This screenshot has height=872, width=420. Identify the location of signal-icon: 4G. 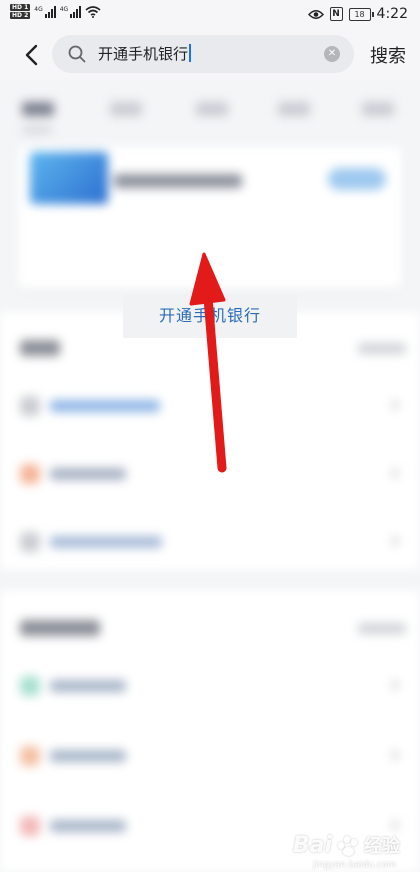
(45, 11).